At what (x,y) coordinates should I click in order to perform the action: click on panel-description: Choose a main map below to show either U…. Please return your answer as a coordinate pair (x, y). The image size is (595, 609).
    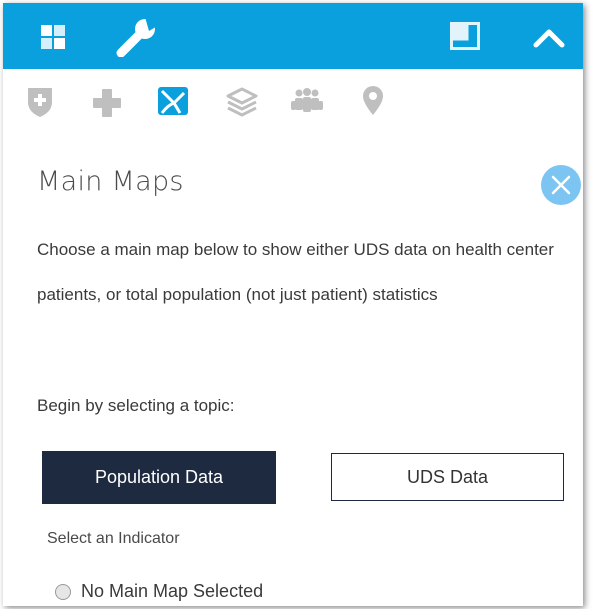
    Looking at the image, I should click on (295, 272).